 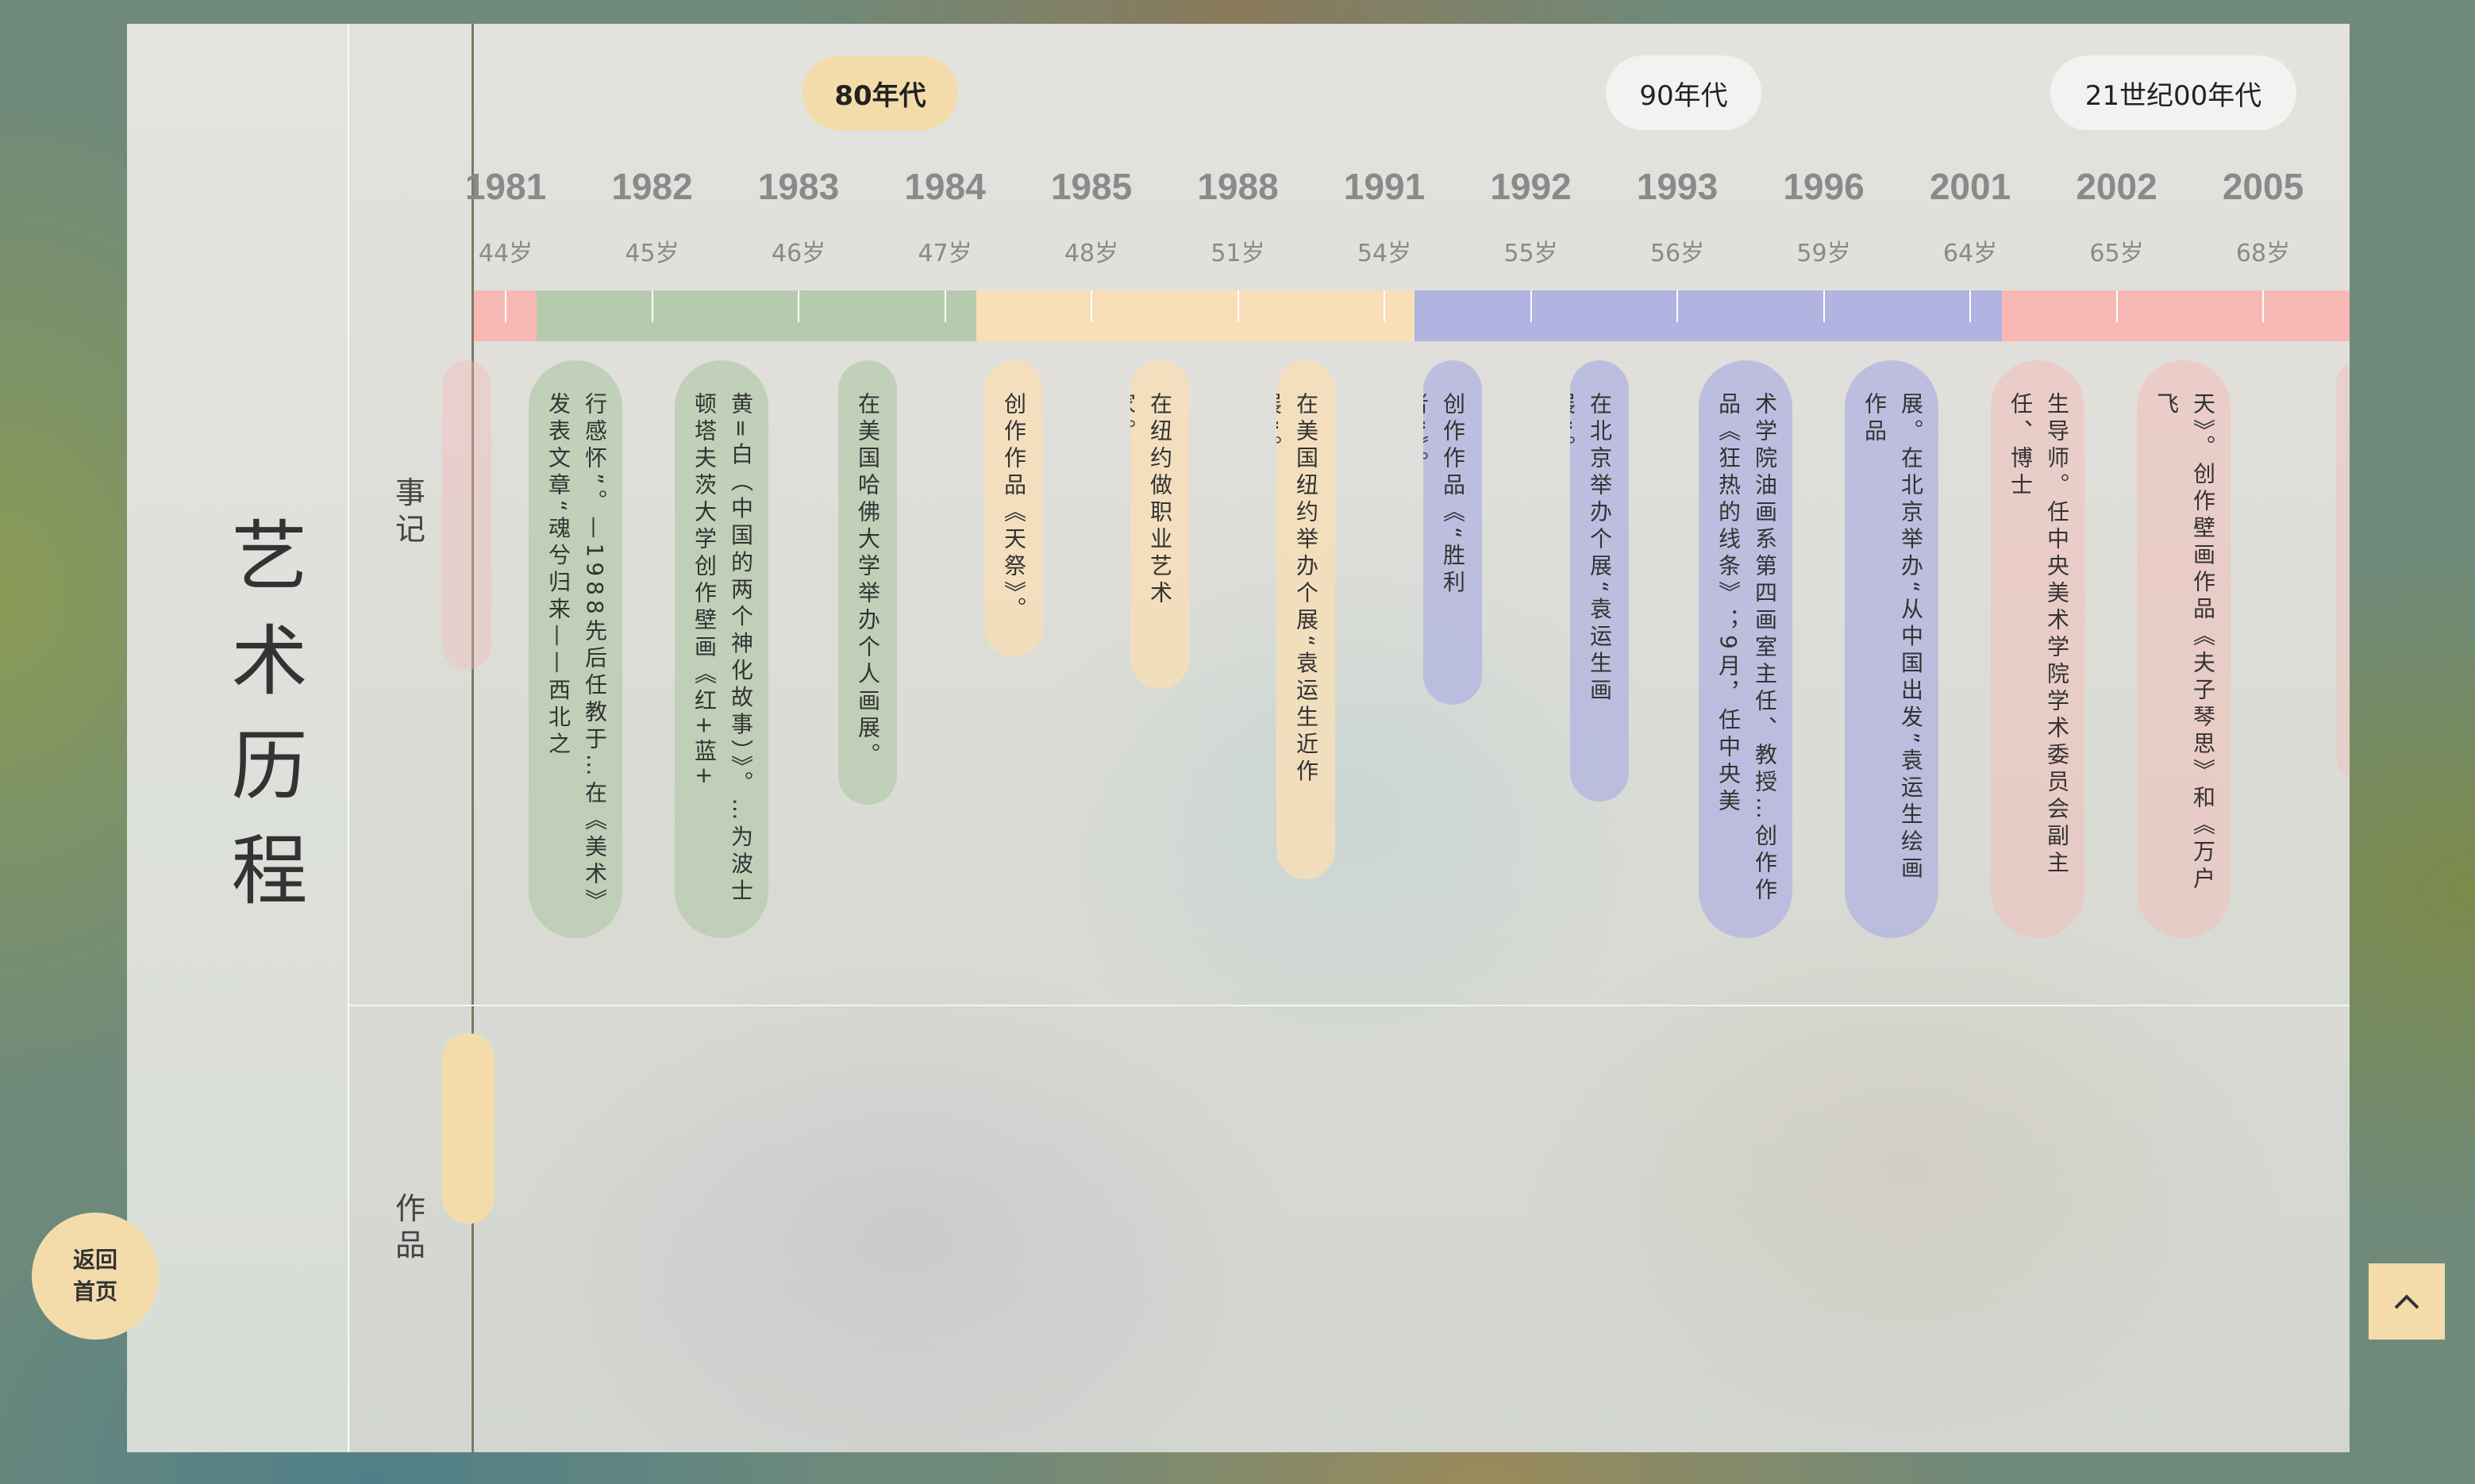 What do you see at coordinates (880, 95) in the screenshot?
I see `decade-label: 80年代` at bounding box center [880, 95].